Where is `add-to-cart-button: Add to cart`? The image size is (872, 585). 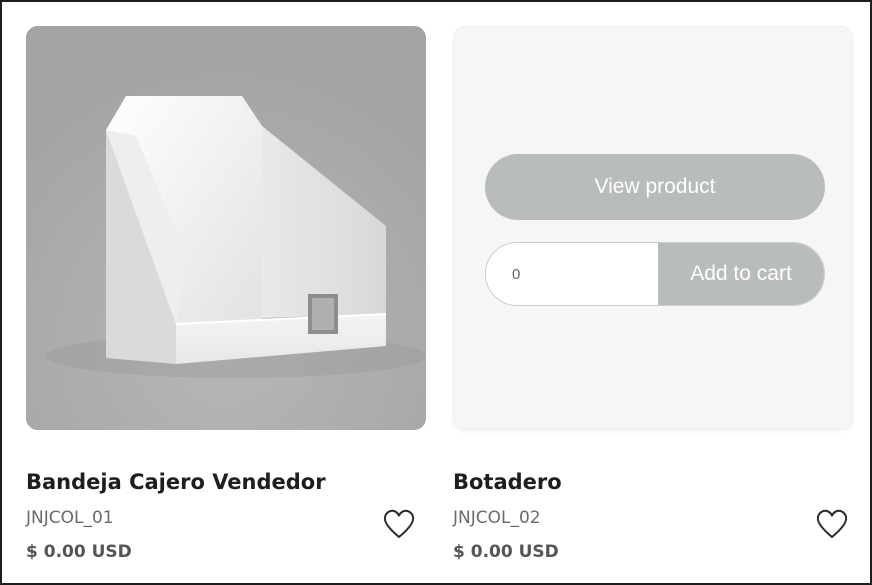
add-to-cart-button: Add to cart is located at coordinates (741, 274).